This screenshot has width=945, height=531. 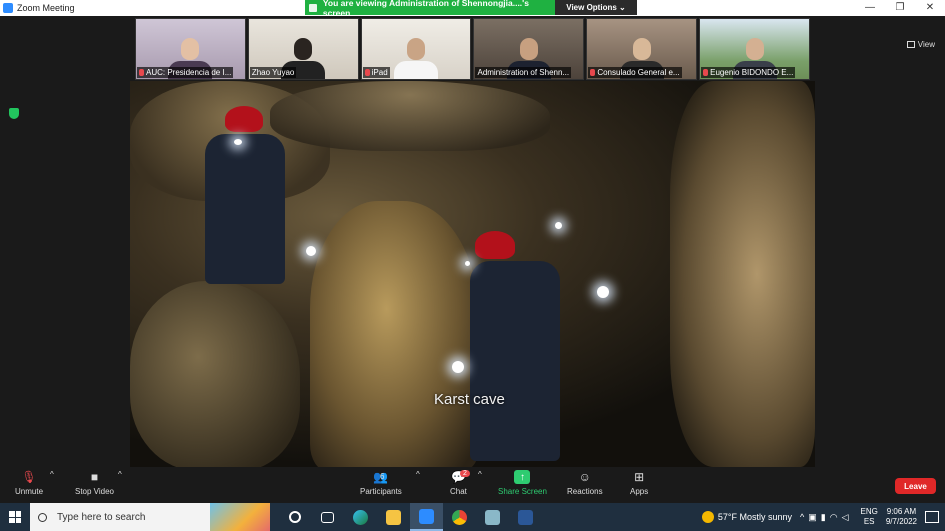 I want to click on taskbar-search-box: Type here to search, so click(x=150, y=517).